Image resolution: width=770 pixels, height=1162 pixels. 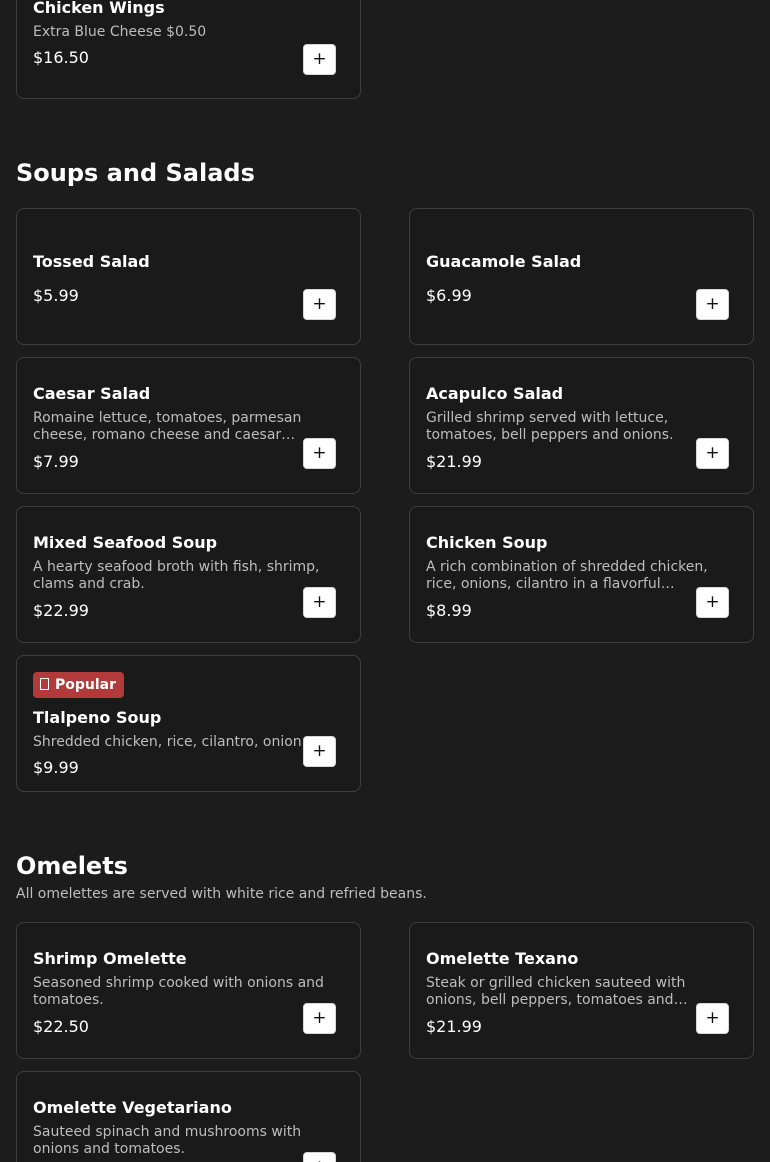 What do you see at coordinates (132, 1107) in the screenshot?
I see `item-name: Omelette Vegetariano` at bounding box center [132, 1107].